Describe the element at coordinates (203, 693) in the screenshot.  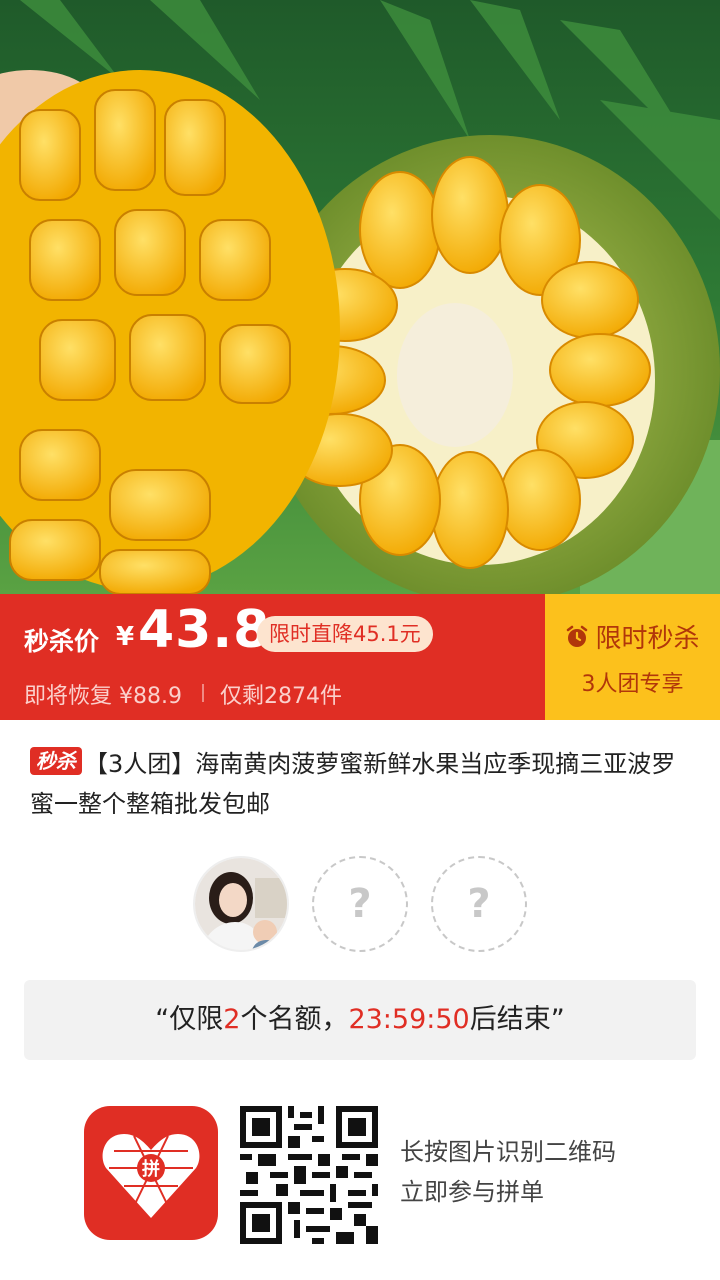
I see `divider` at that location.